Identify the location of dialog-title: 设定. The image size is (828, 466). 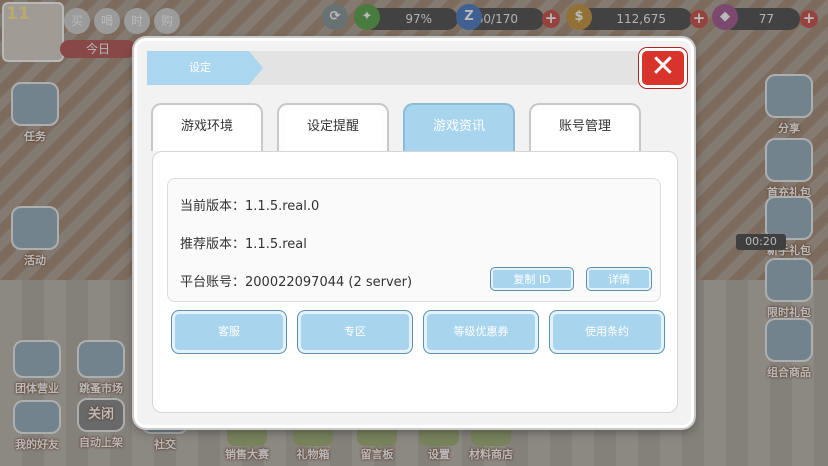
(200, 67).